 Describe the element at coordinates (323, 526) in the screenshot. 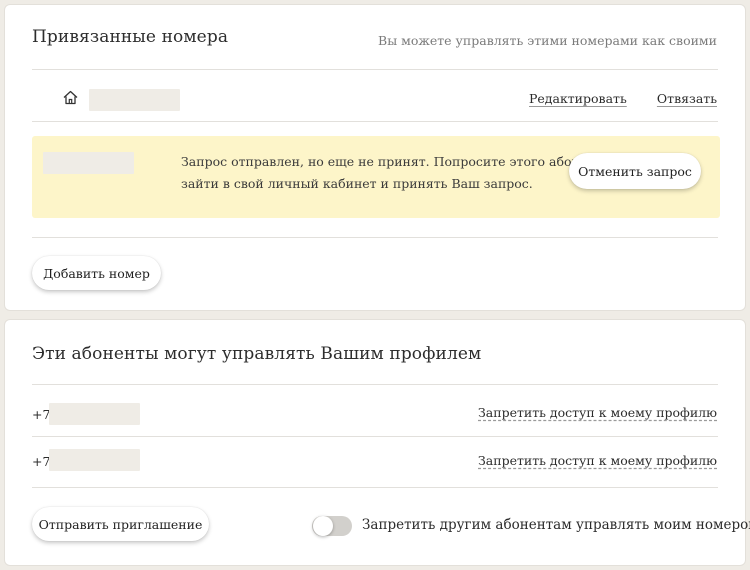

I see `toggle-knob` at that location.